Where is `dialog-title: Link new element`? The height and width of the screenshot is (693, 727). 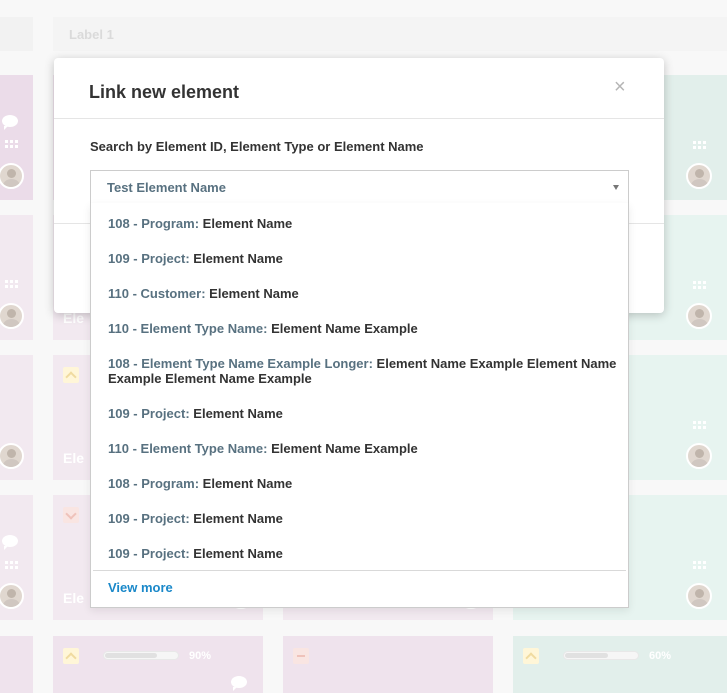 dialog-title: Link new element is located at coordinates (164, 92).